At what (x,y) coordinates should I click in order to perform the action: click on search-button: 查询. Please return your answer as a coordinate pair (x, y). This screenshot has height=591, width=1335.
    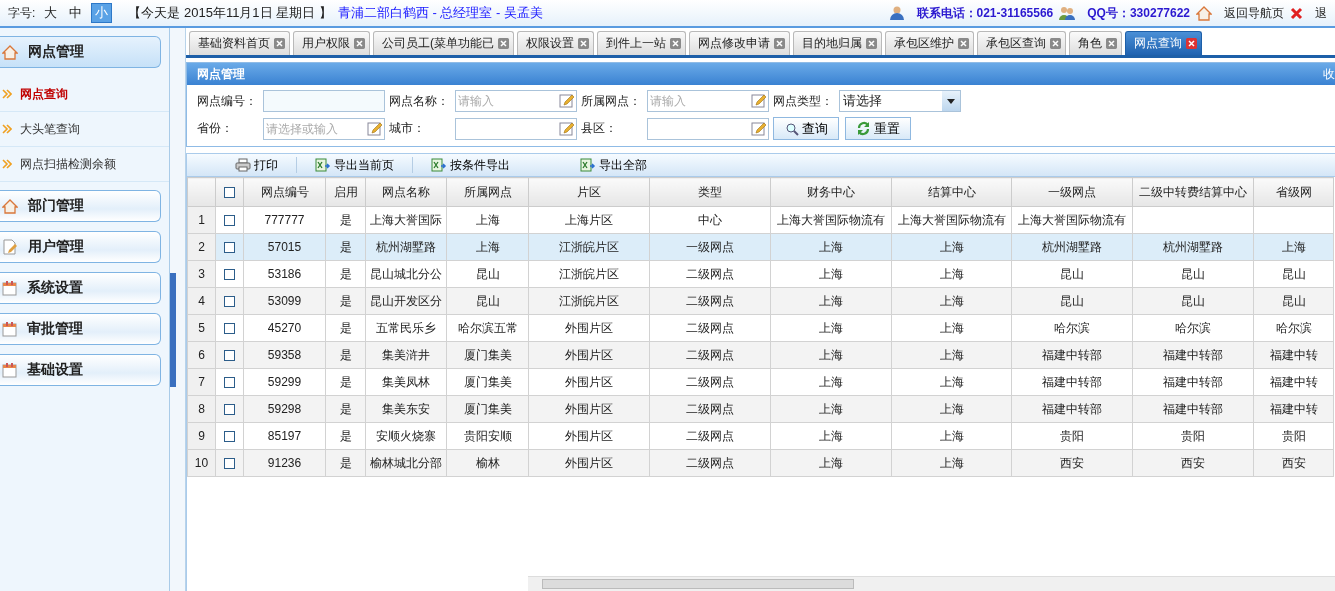
    Looking at the image, I should click on (806, 128).